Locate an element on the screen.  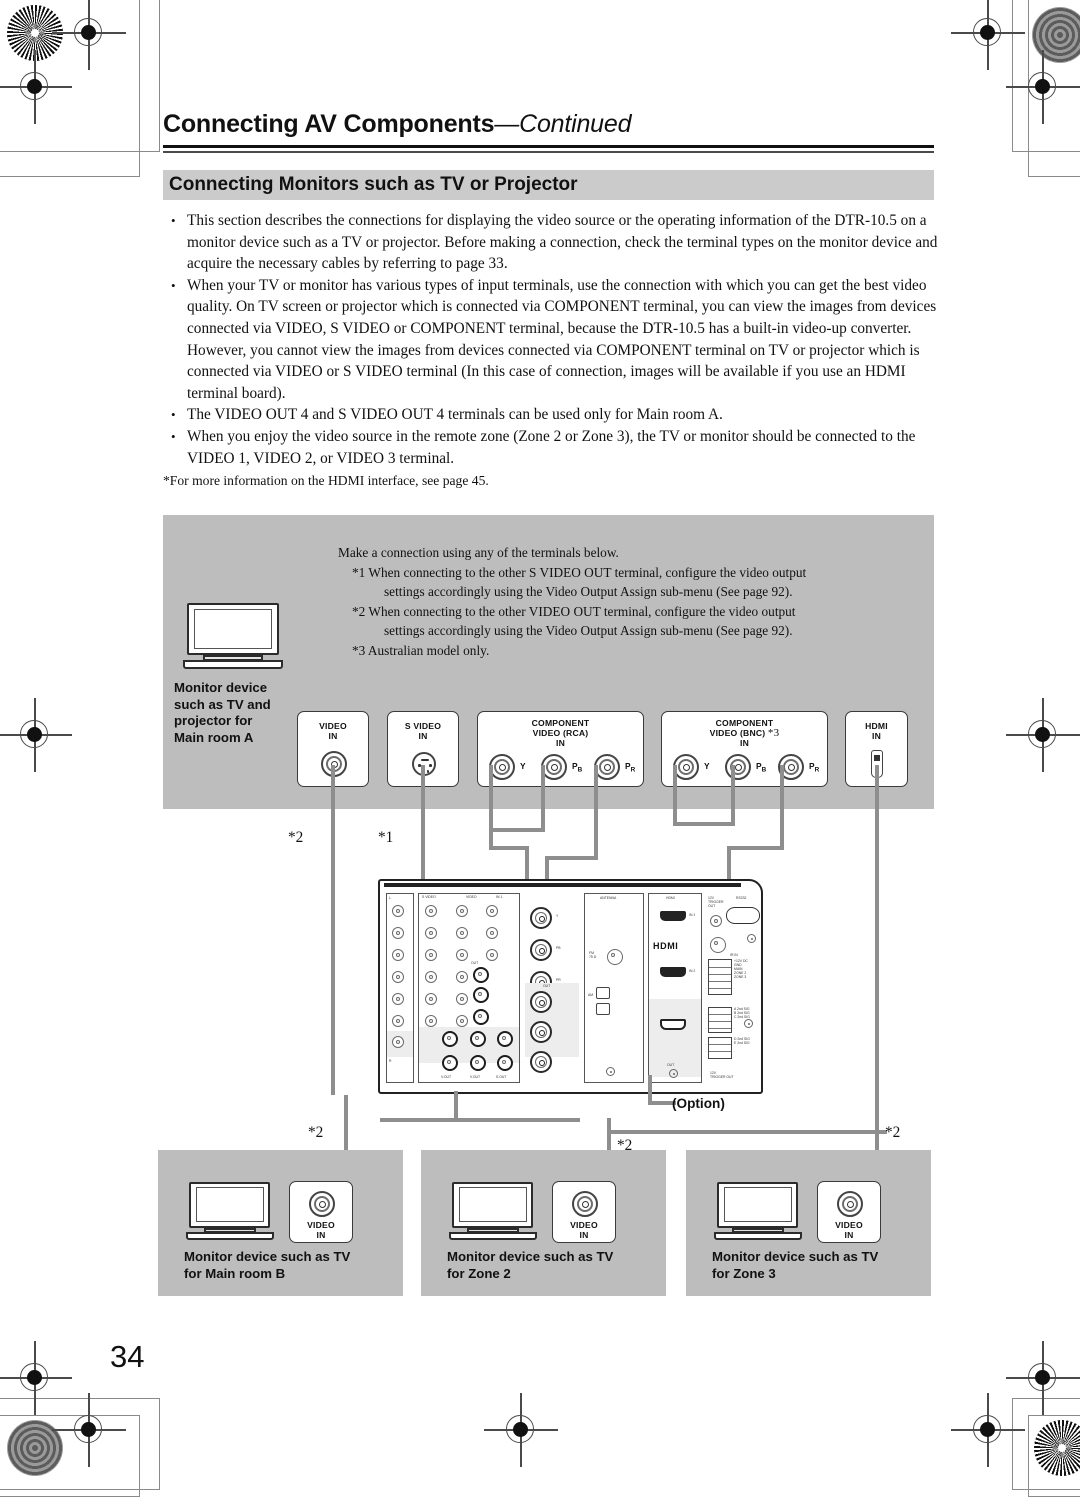
terminal-box-video-in-zone-2: VIDEO IN is located at coordinates (584, 1212).